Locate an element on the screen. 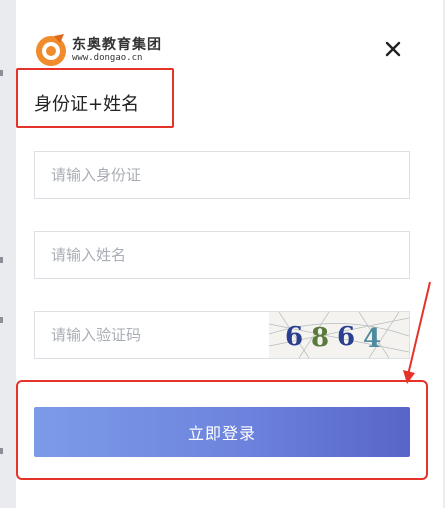 This screenshot has height=508, width=445. id-number-field is located at coordinates (222, 175).